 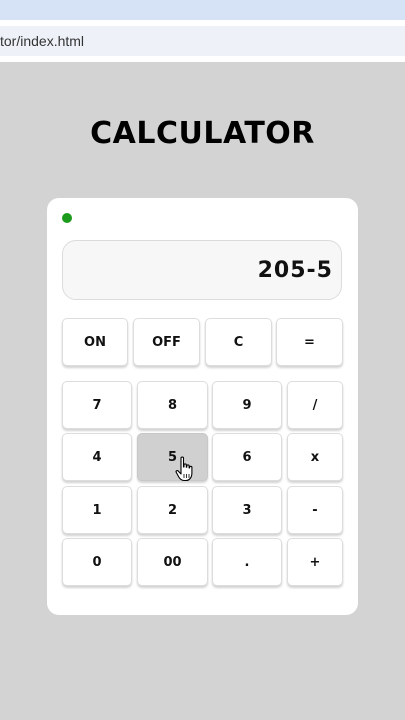 What do you see at coordinates (315, 457) in the screenshot?
I see `multiply-button: x` at bounding box center [315, 457].